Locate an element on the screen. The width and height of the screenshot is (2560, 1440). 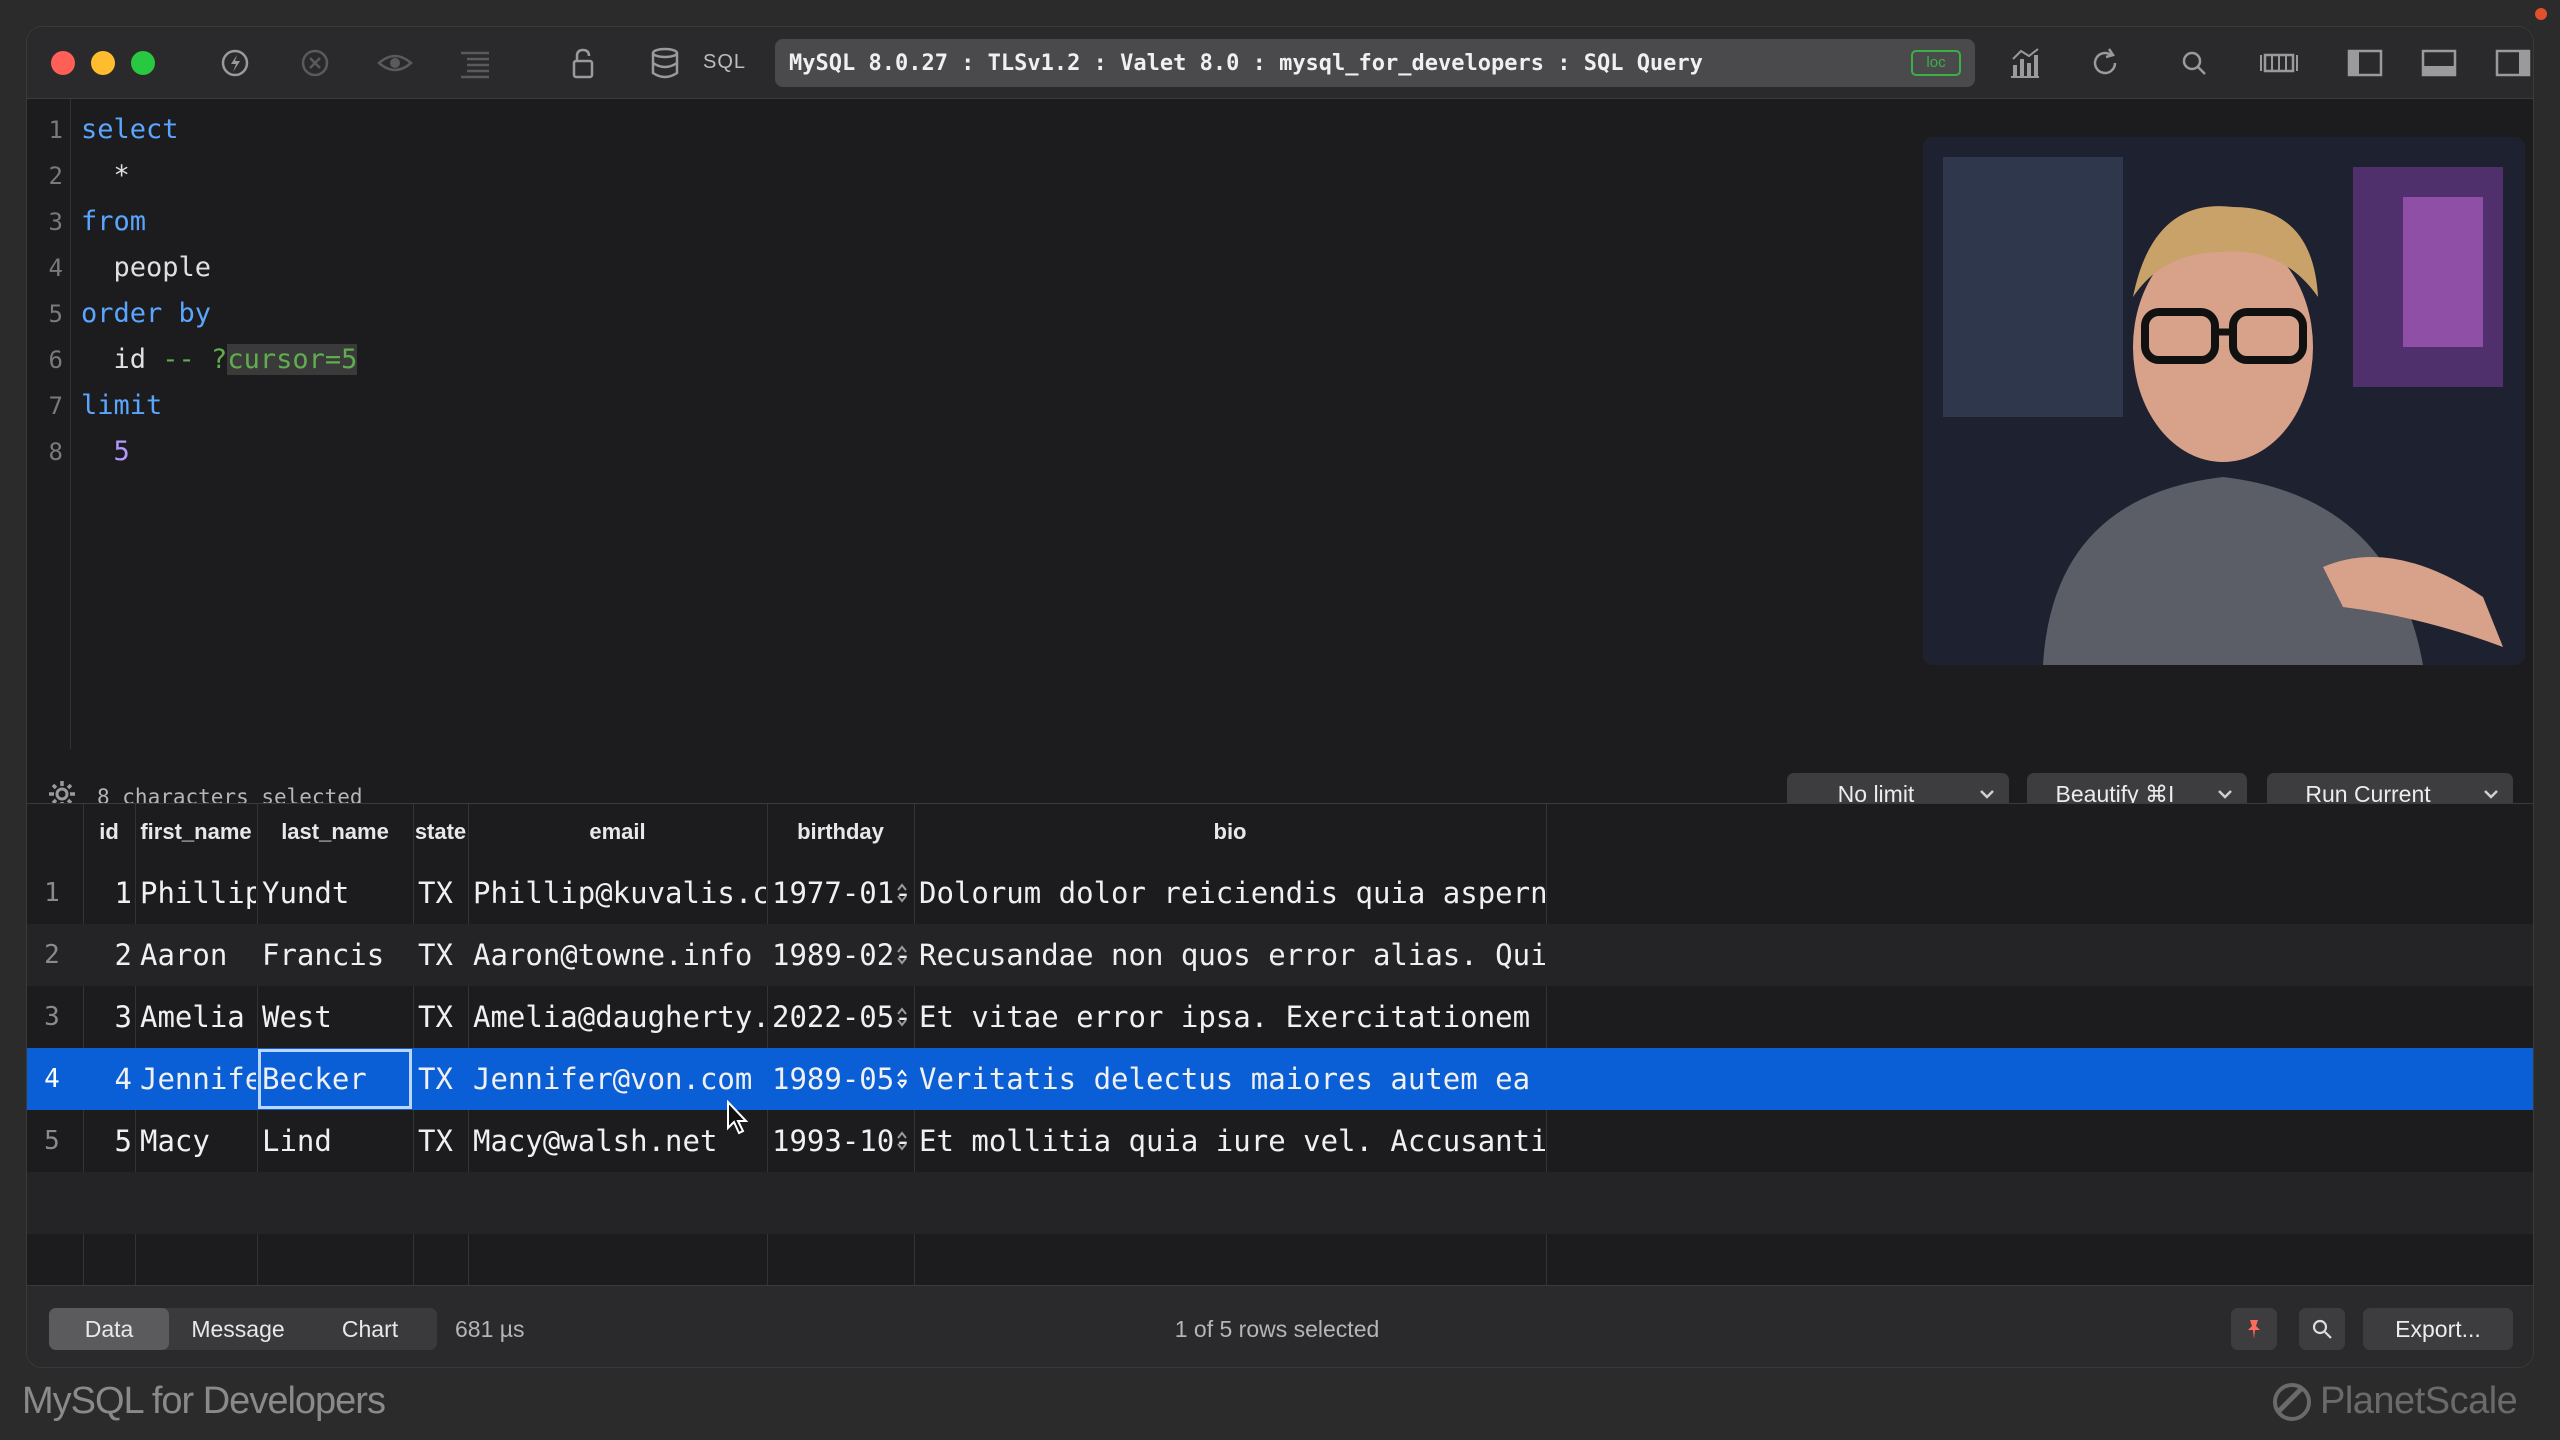
database-icon is located at coordinates (665, 63).